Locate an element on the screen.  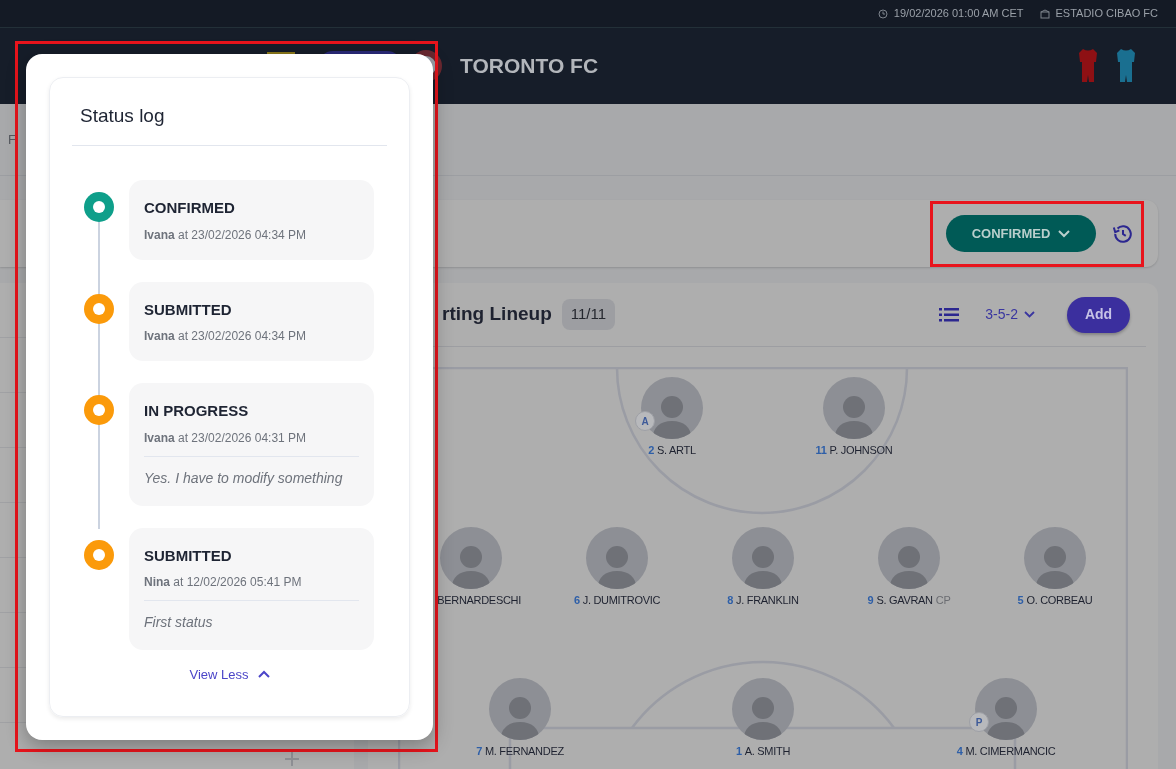
player-number: 9 is located at coordinates (870, 600).